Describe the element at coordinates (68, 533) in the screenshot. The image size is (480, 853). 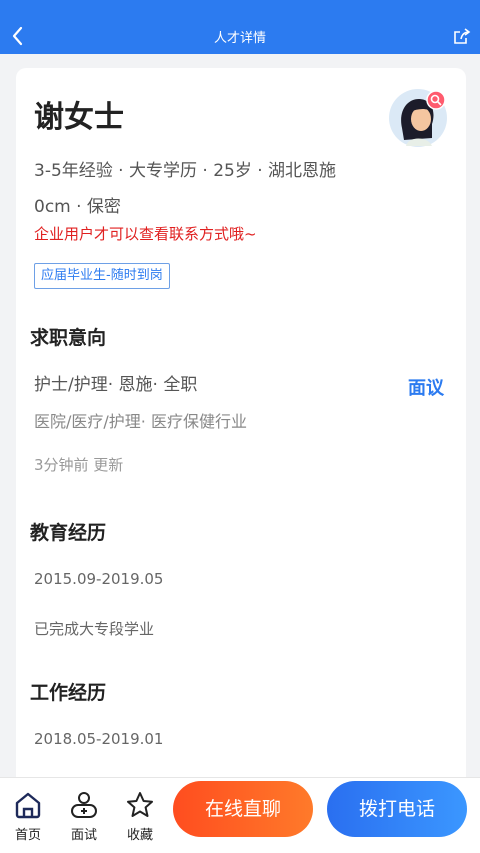
I see `education-section-title: 教育经历` at that location.